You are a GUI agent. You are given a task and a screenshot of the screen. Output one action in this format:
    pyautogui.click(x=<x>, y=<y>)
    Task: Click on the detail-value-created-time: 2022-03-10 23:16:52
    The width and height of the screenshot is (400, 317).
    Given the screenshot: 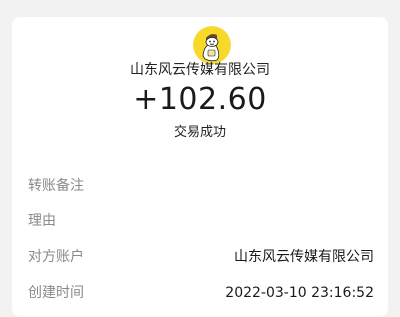 What is the action you would take?
    pyautogui.click(x=299, y=293)
    